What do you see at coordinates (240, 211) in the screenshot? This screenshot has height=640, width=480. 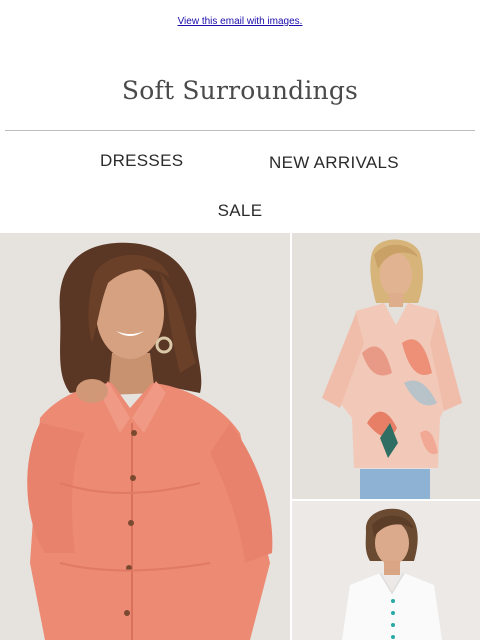 I see `nav-sale-link: SALE` at bounding box center [240, 211].